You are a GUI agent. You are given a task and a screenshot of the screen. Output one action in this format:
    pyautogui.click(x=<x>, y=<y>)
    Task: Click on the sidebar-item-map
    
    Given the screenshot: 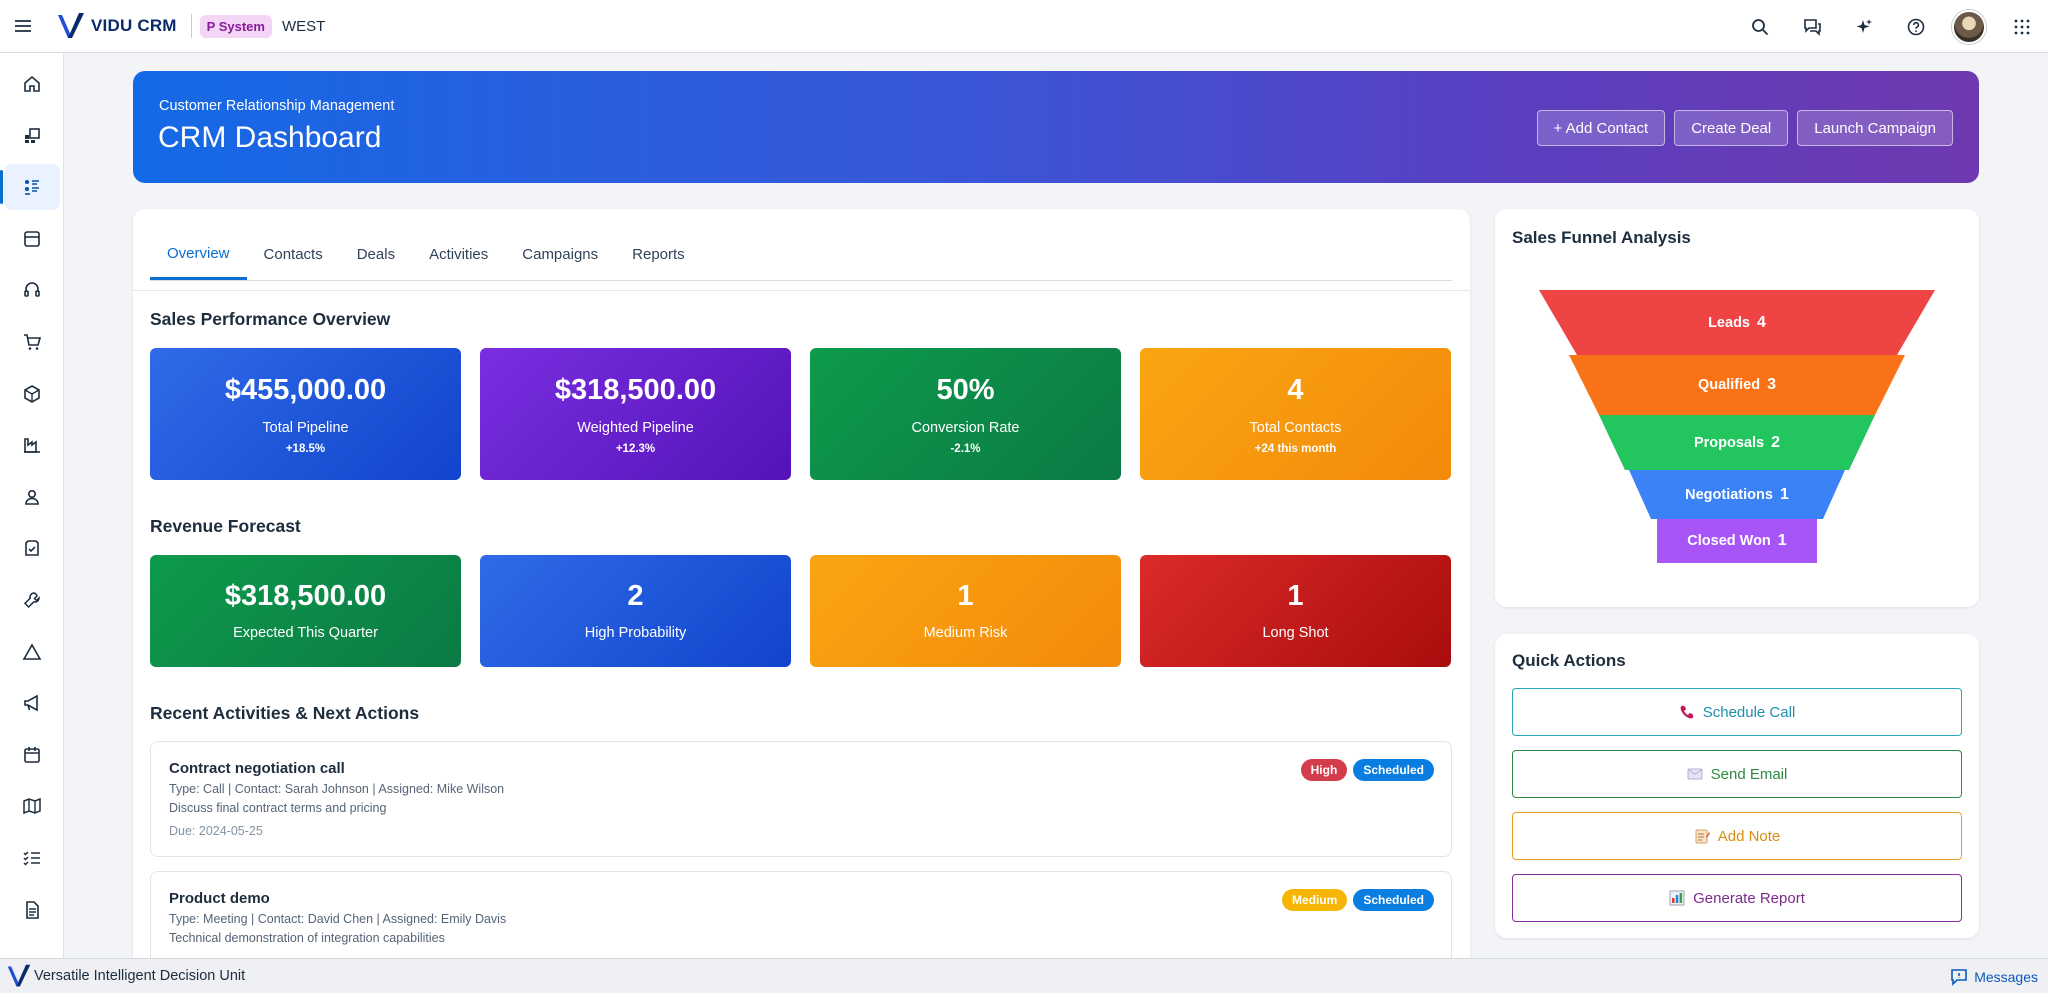 What is the action you would take?
    pyautogui.click(x=32, y=806)
    